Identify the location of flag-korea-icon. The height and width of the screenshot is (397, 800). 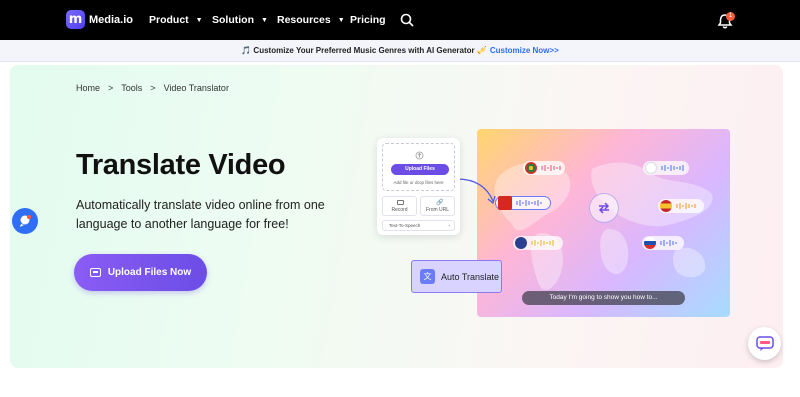
(651, 168).